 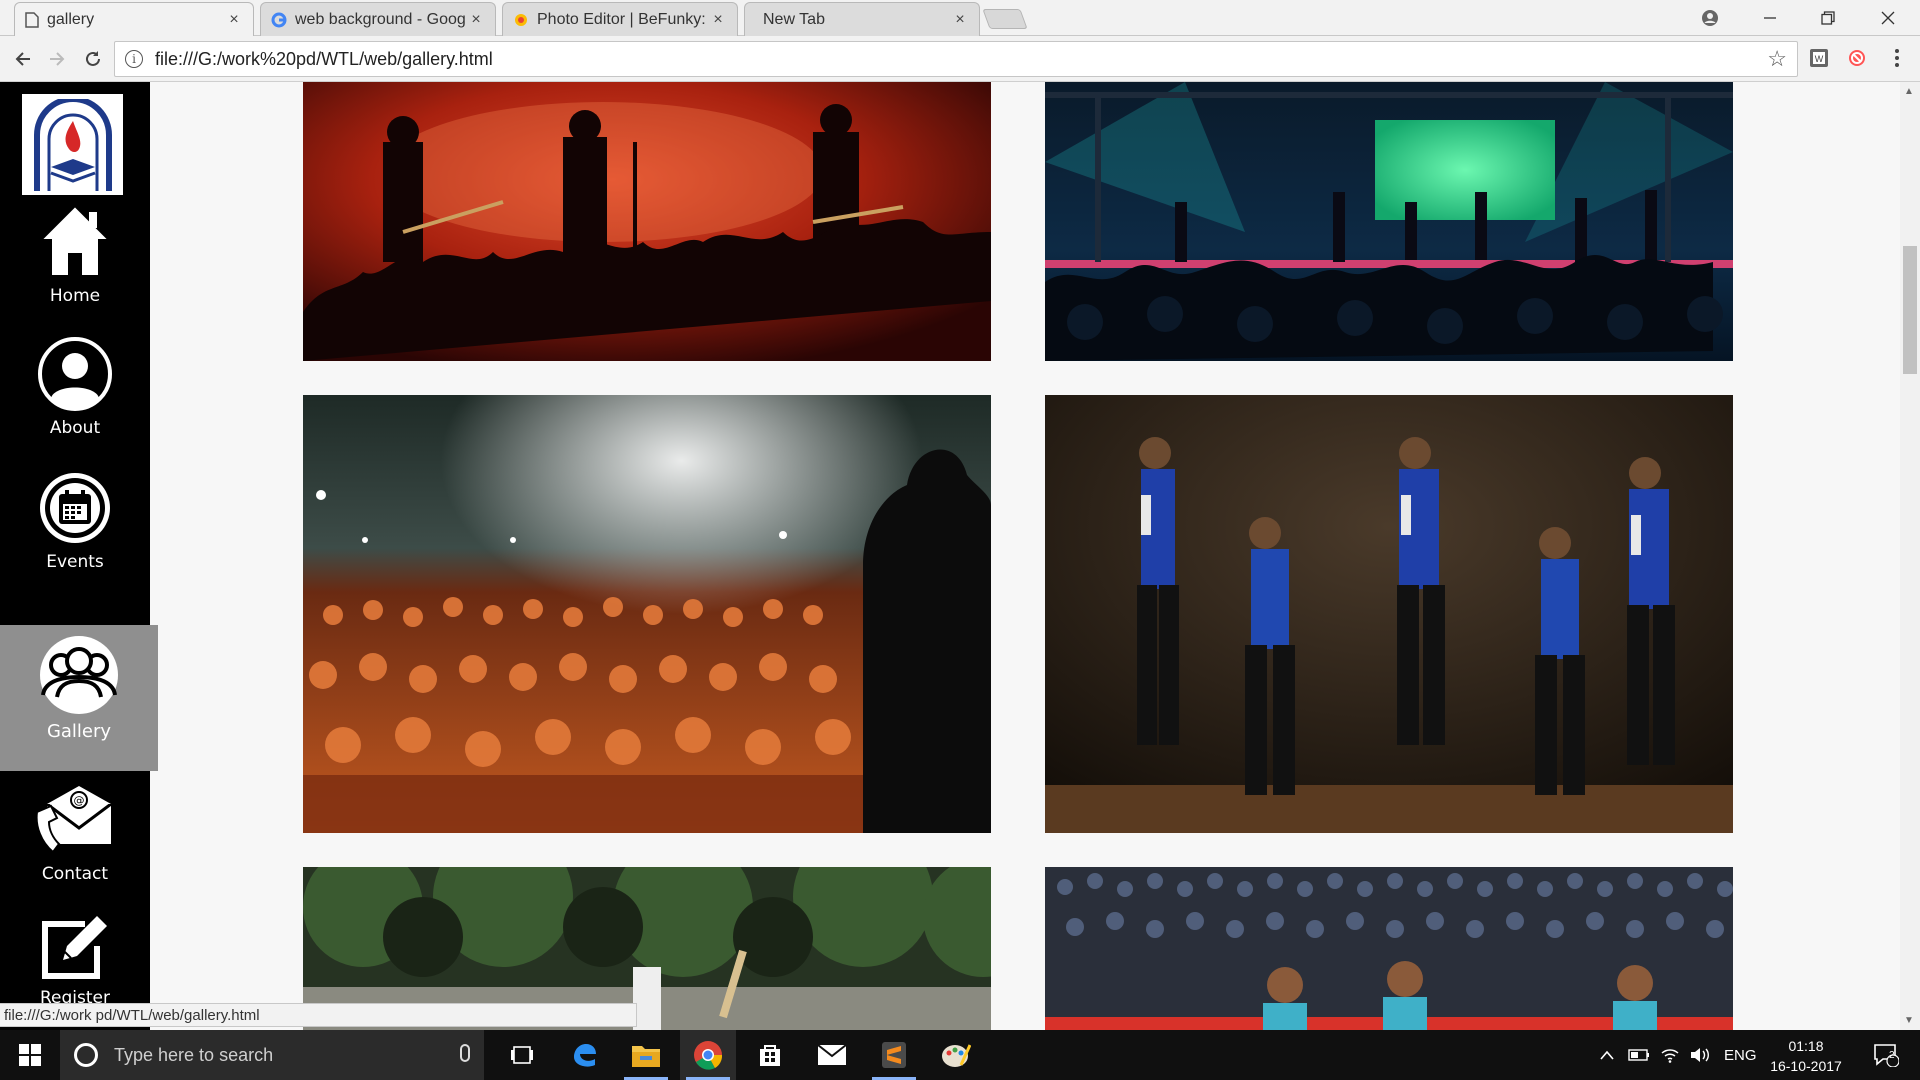 What do you see at coordinates (23, 59) in the screenshot?
I see `back-icon` at bounding box center [23, 59].